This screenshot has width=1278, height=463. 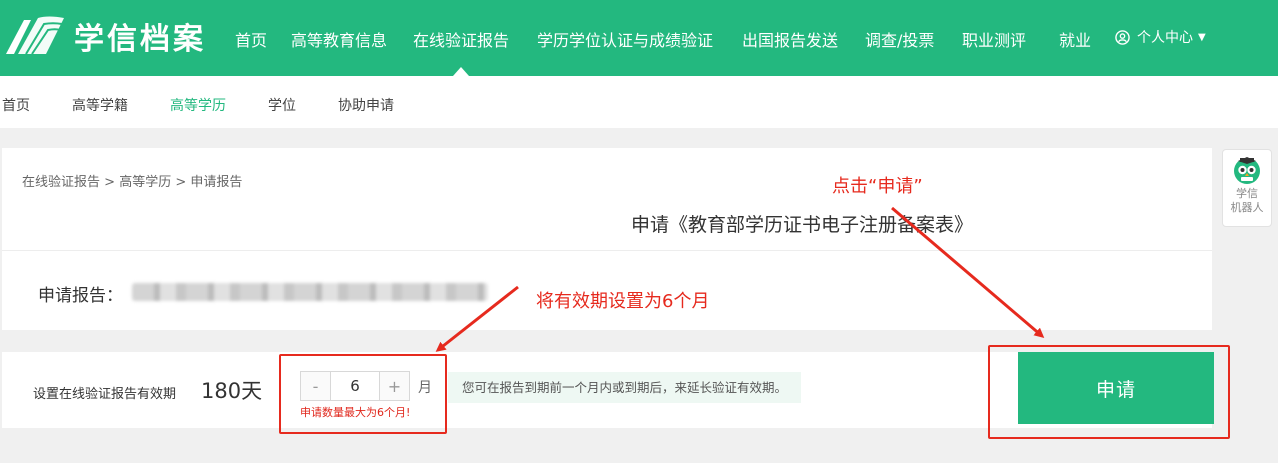 I want to click on site-title: 学信档案, so click(x=140, y=39).